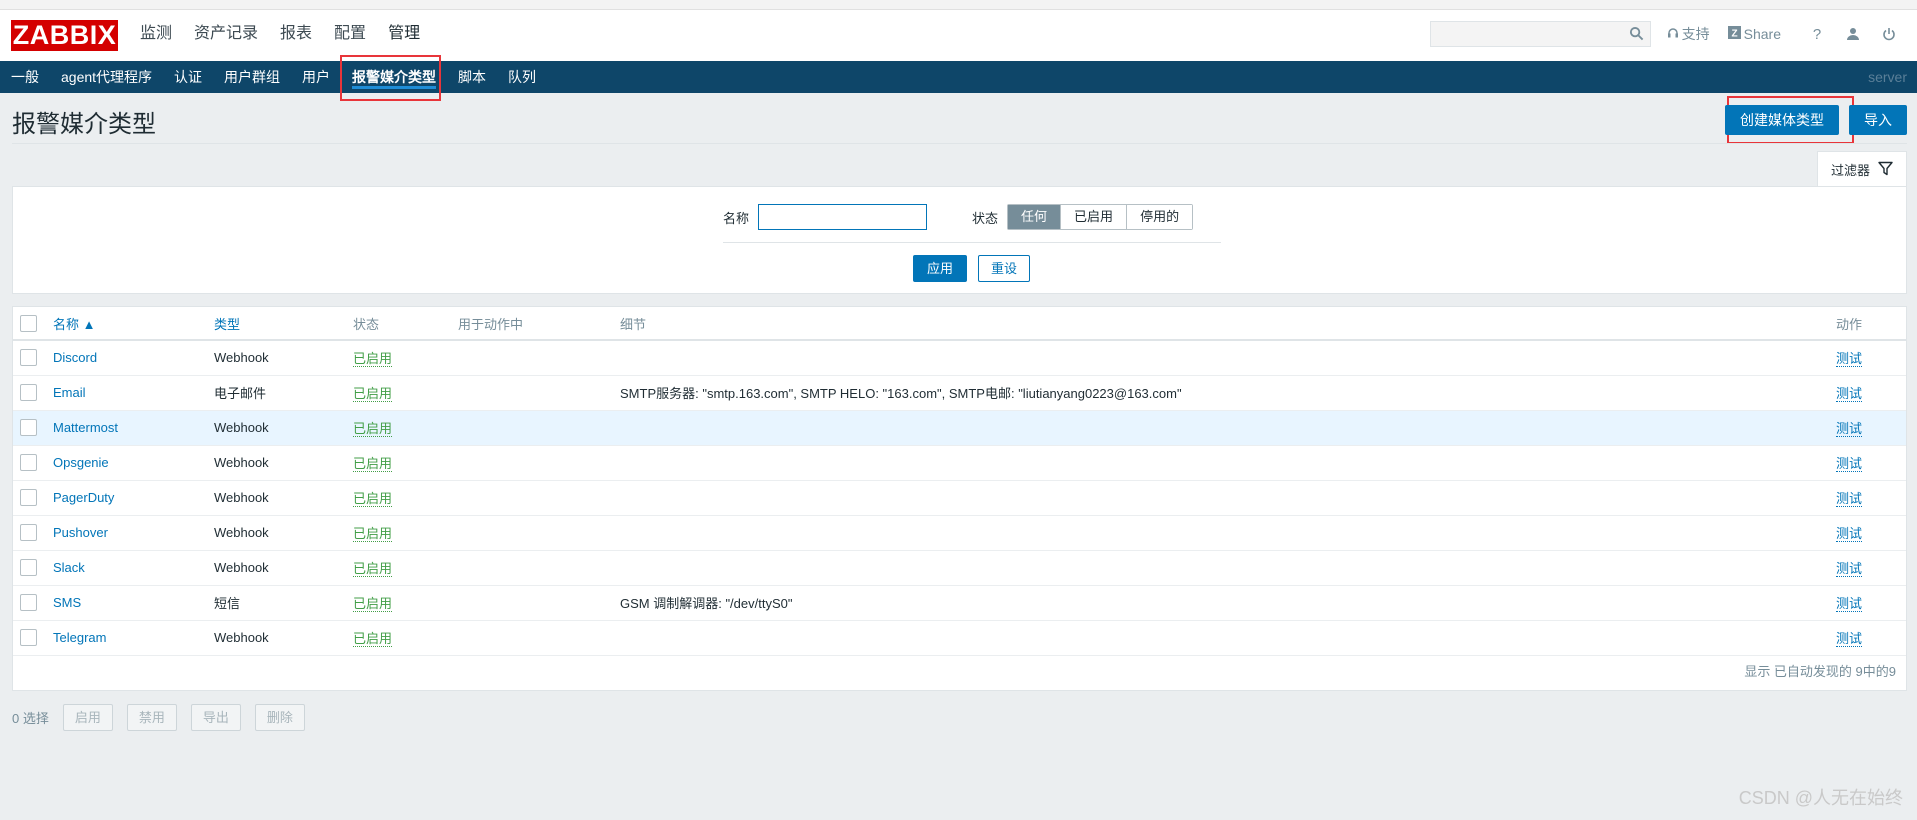 The height and width of the screenshot is (820, 1917). I want to click on select-all-checkbox, so click(28, 323).